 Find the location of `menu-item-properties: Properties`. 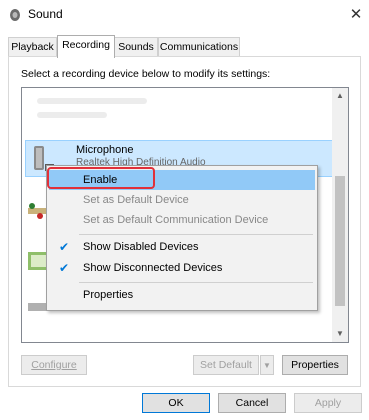

menu-item-properties: Properties is located at coordinates (182, 295).